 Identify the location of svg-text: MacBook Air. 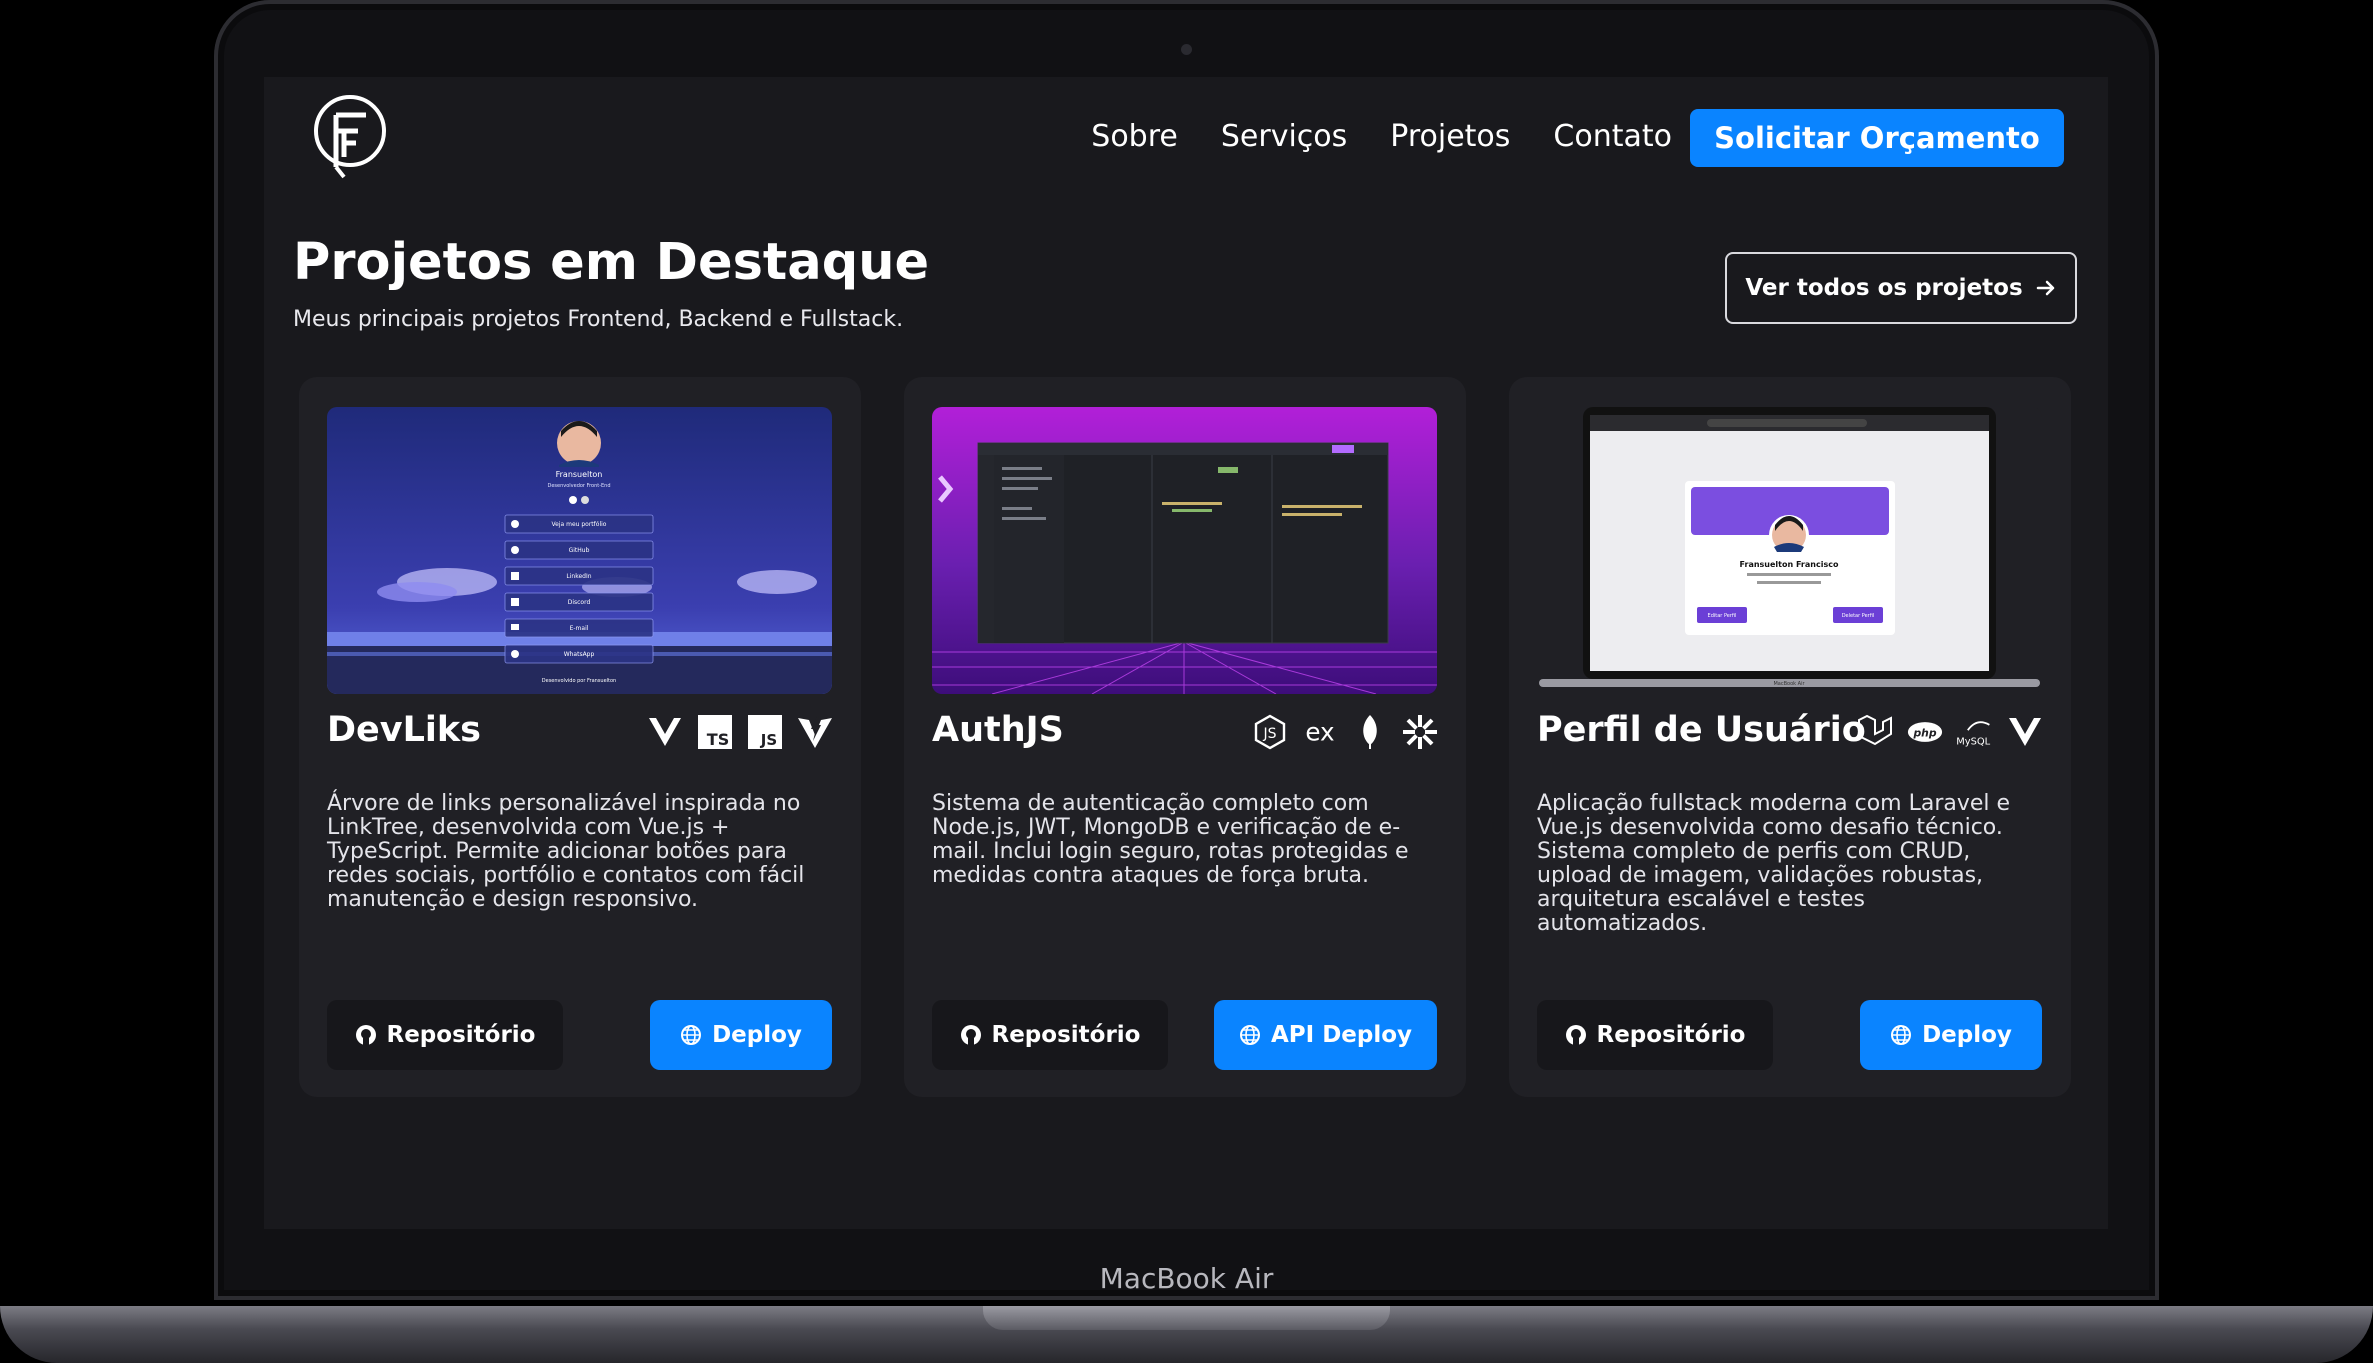
(1789, 684).